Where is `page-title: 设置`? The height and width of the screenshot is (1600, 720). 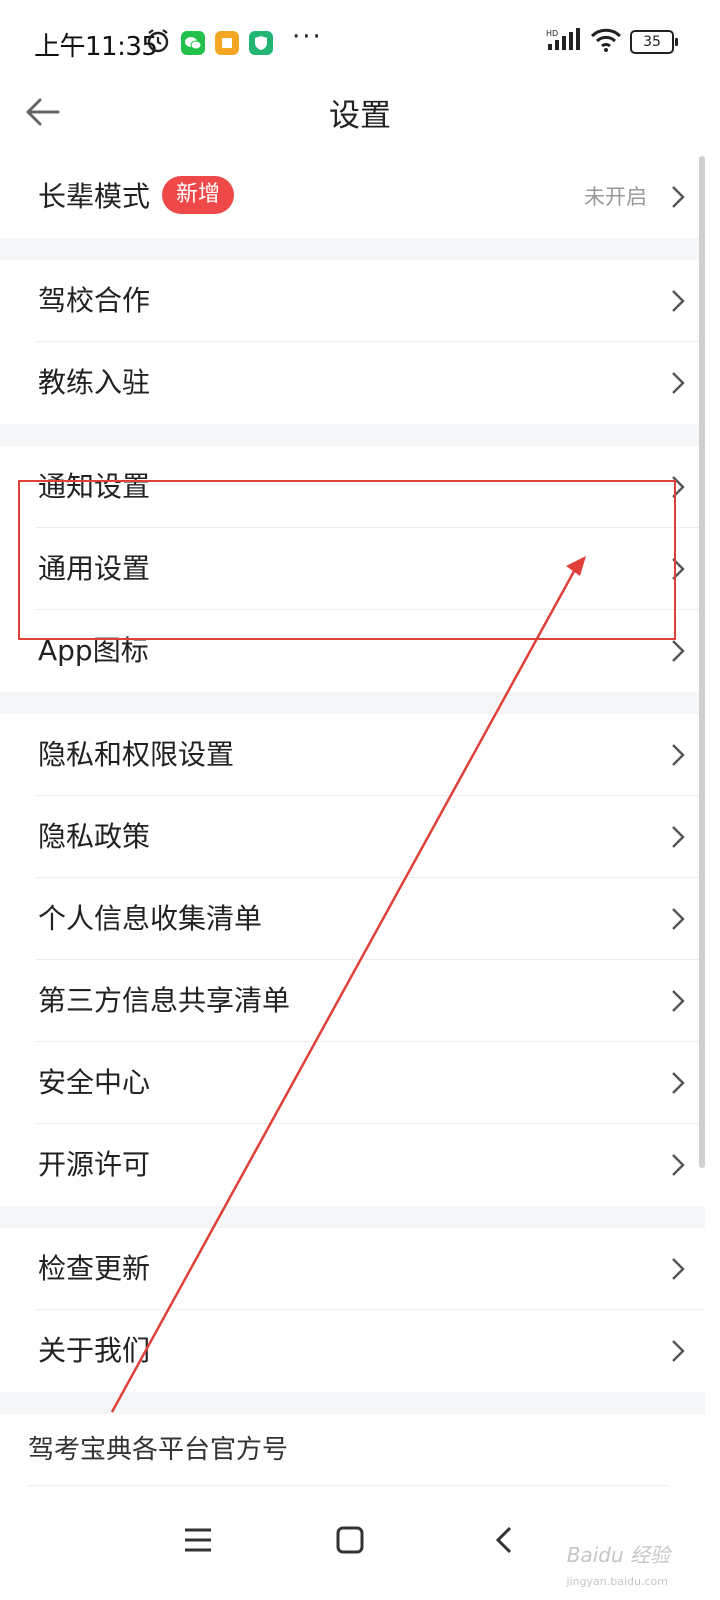
page-title: 设置 is located at coordinates (360, 116).